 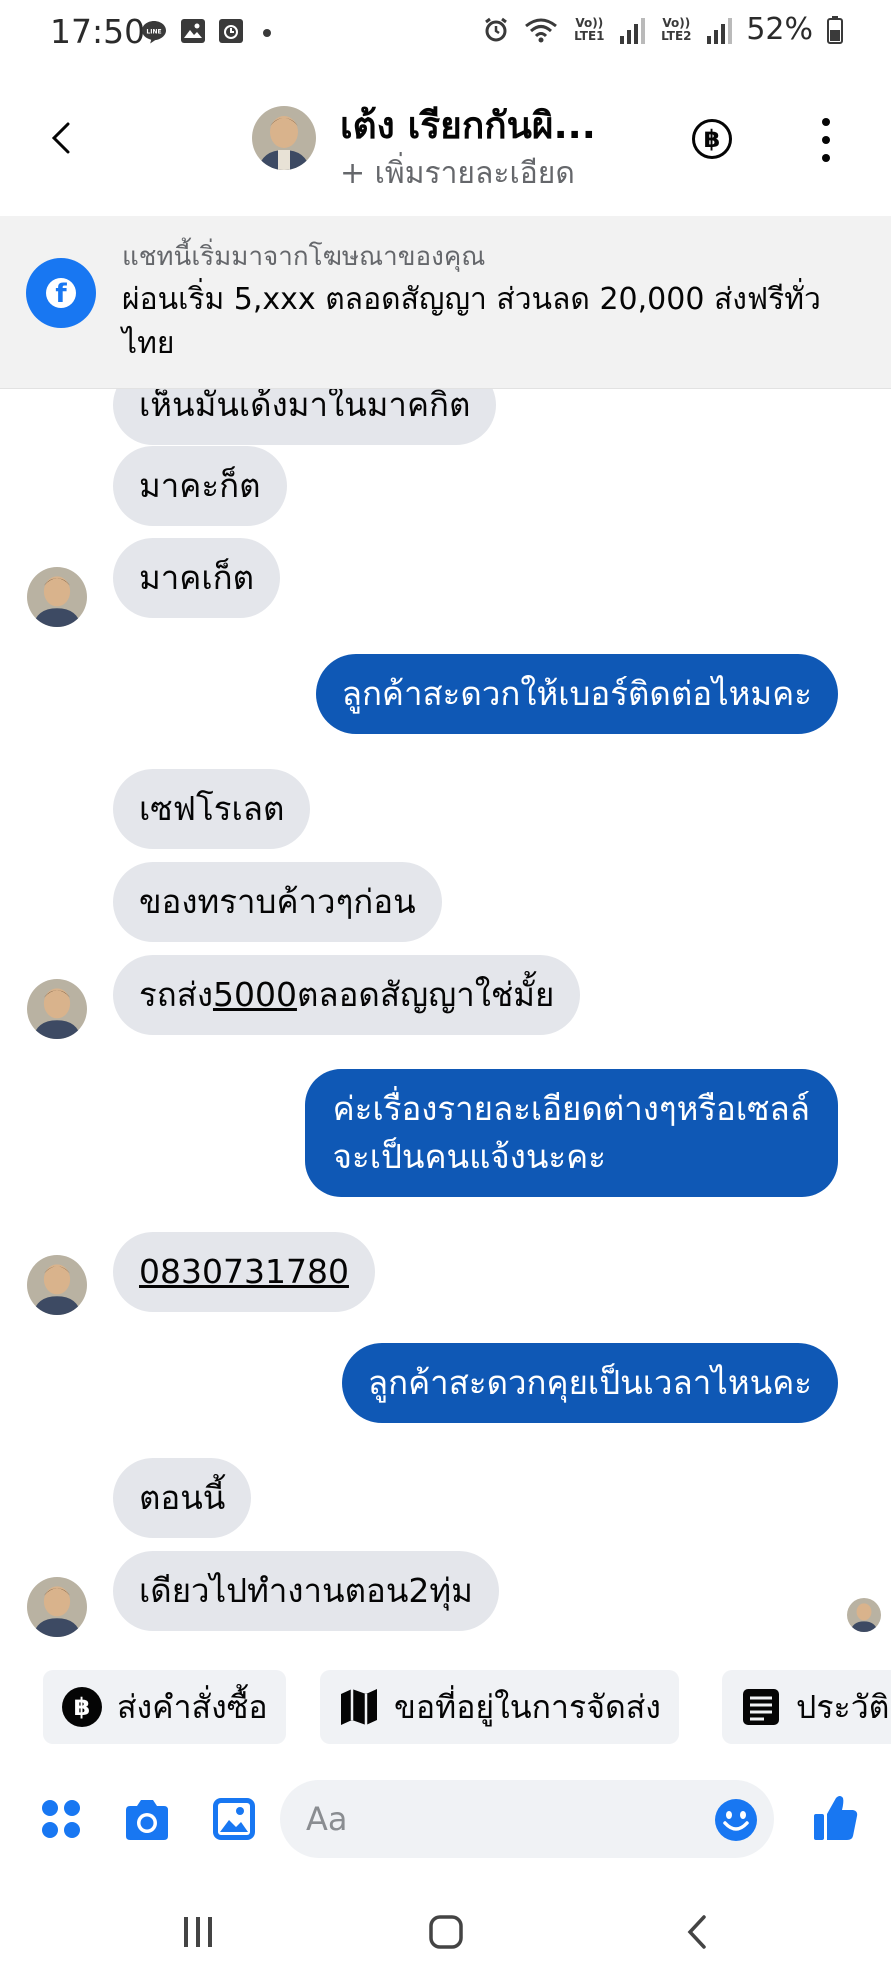 What do you see at coordinates (589, 29) in the screenshot?
I see `network-1-label: Vo)) LTE1` at bounding box center [589, 29].